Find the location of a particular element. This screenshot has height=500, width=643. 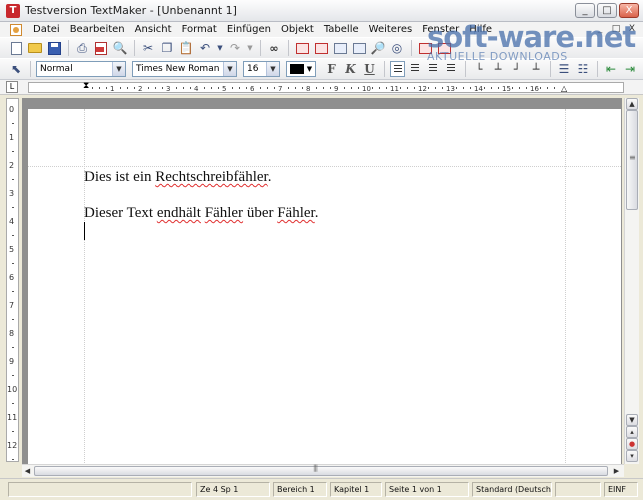

ruler-tick-label: 6 is located at coordinates (12, 277).